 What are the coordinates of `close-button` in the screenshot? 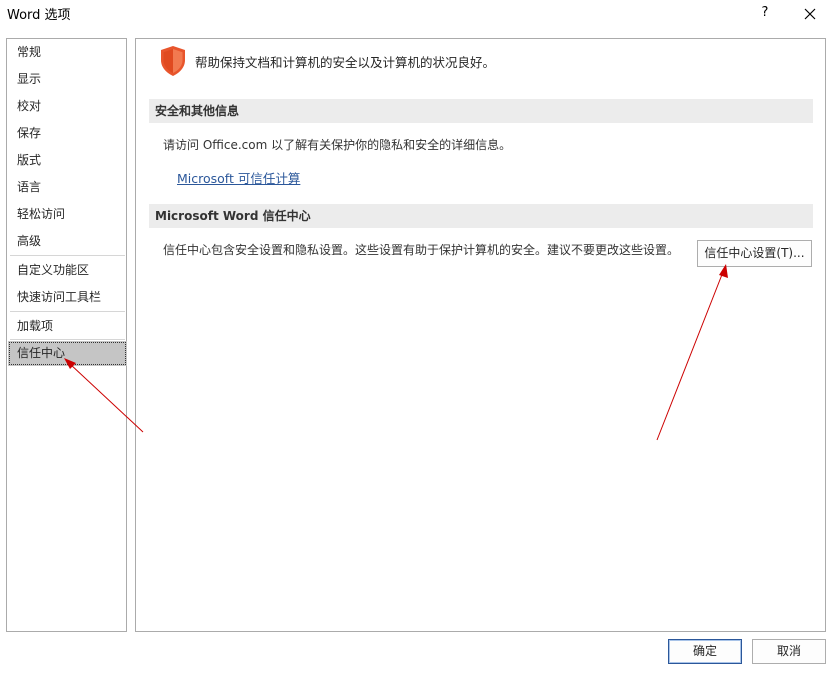 It's located at (810, 14).